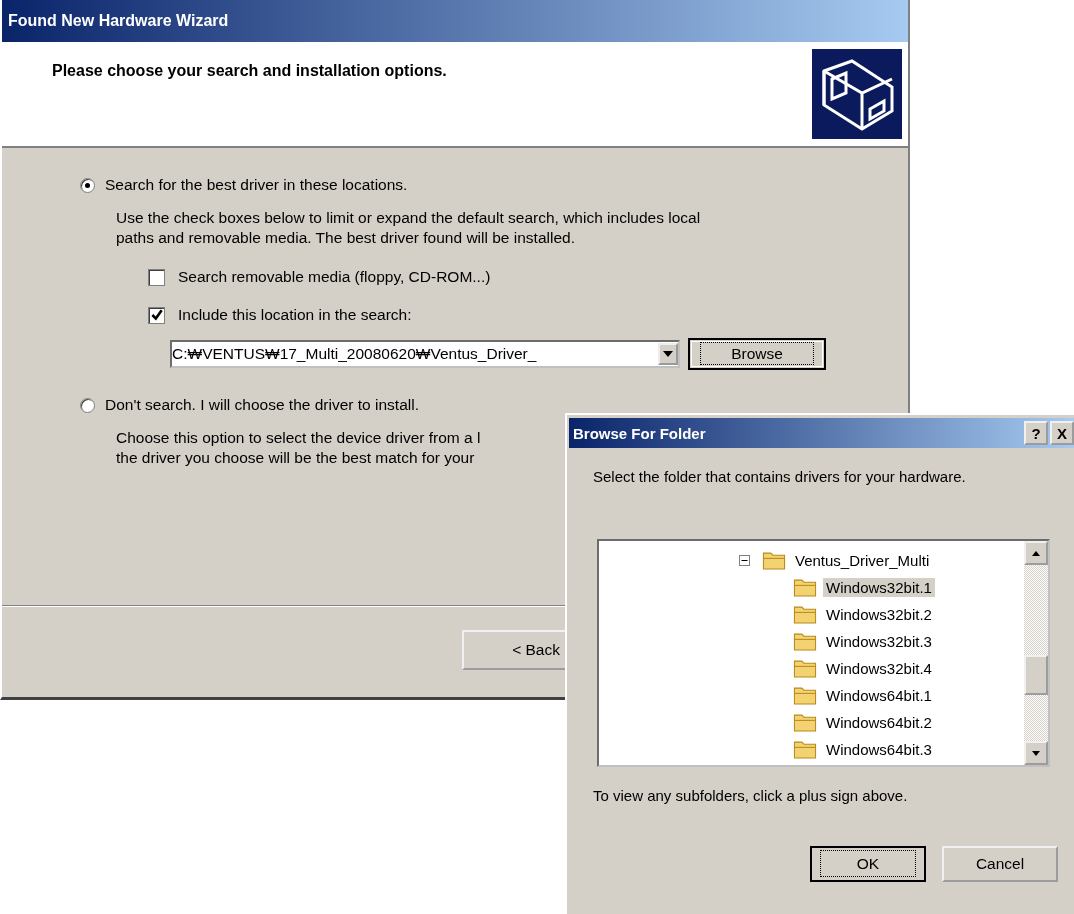 The width and height of the screenshot is (1074, 914). Describe the element at coordinates (757, 354) in the screenshot. I see `browse-button: Browse` at that location.